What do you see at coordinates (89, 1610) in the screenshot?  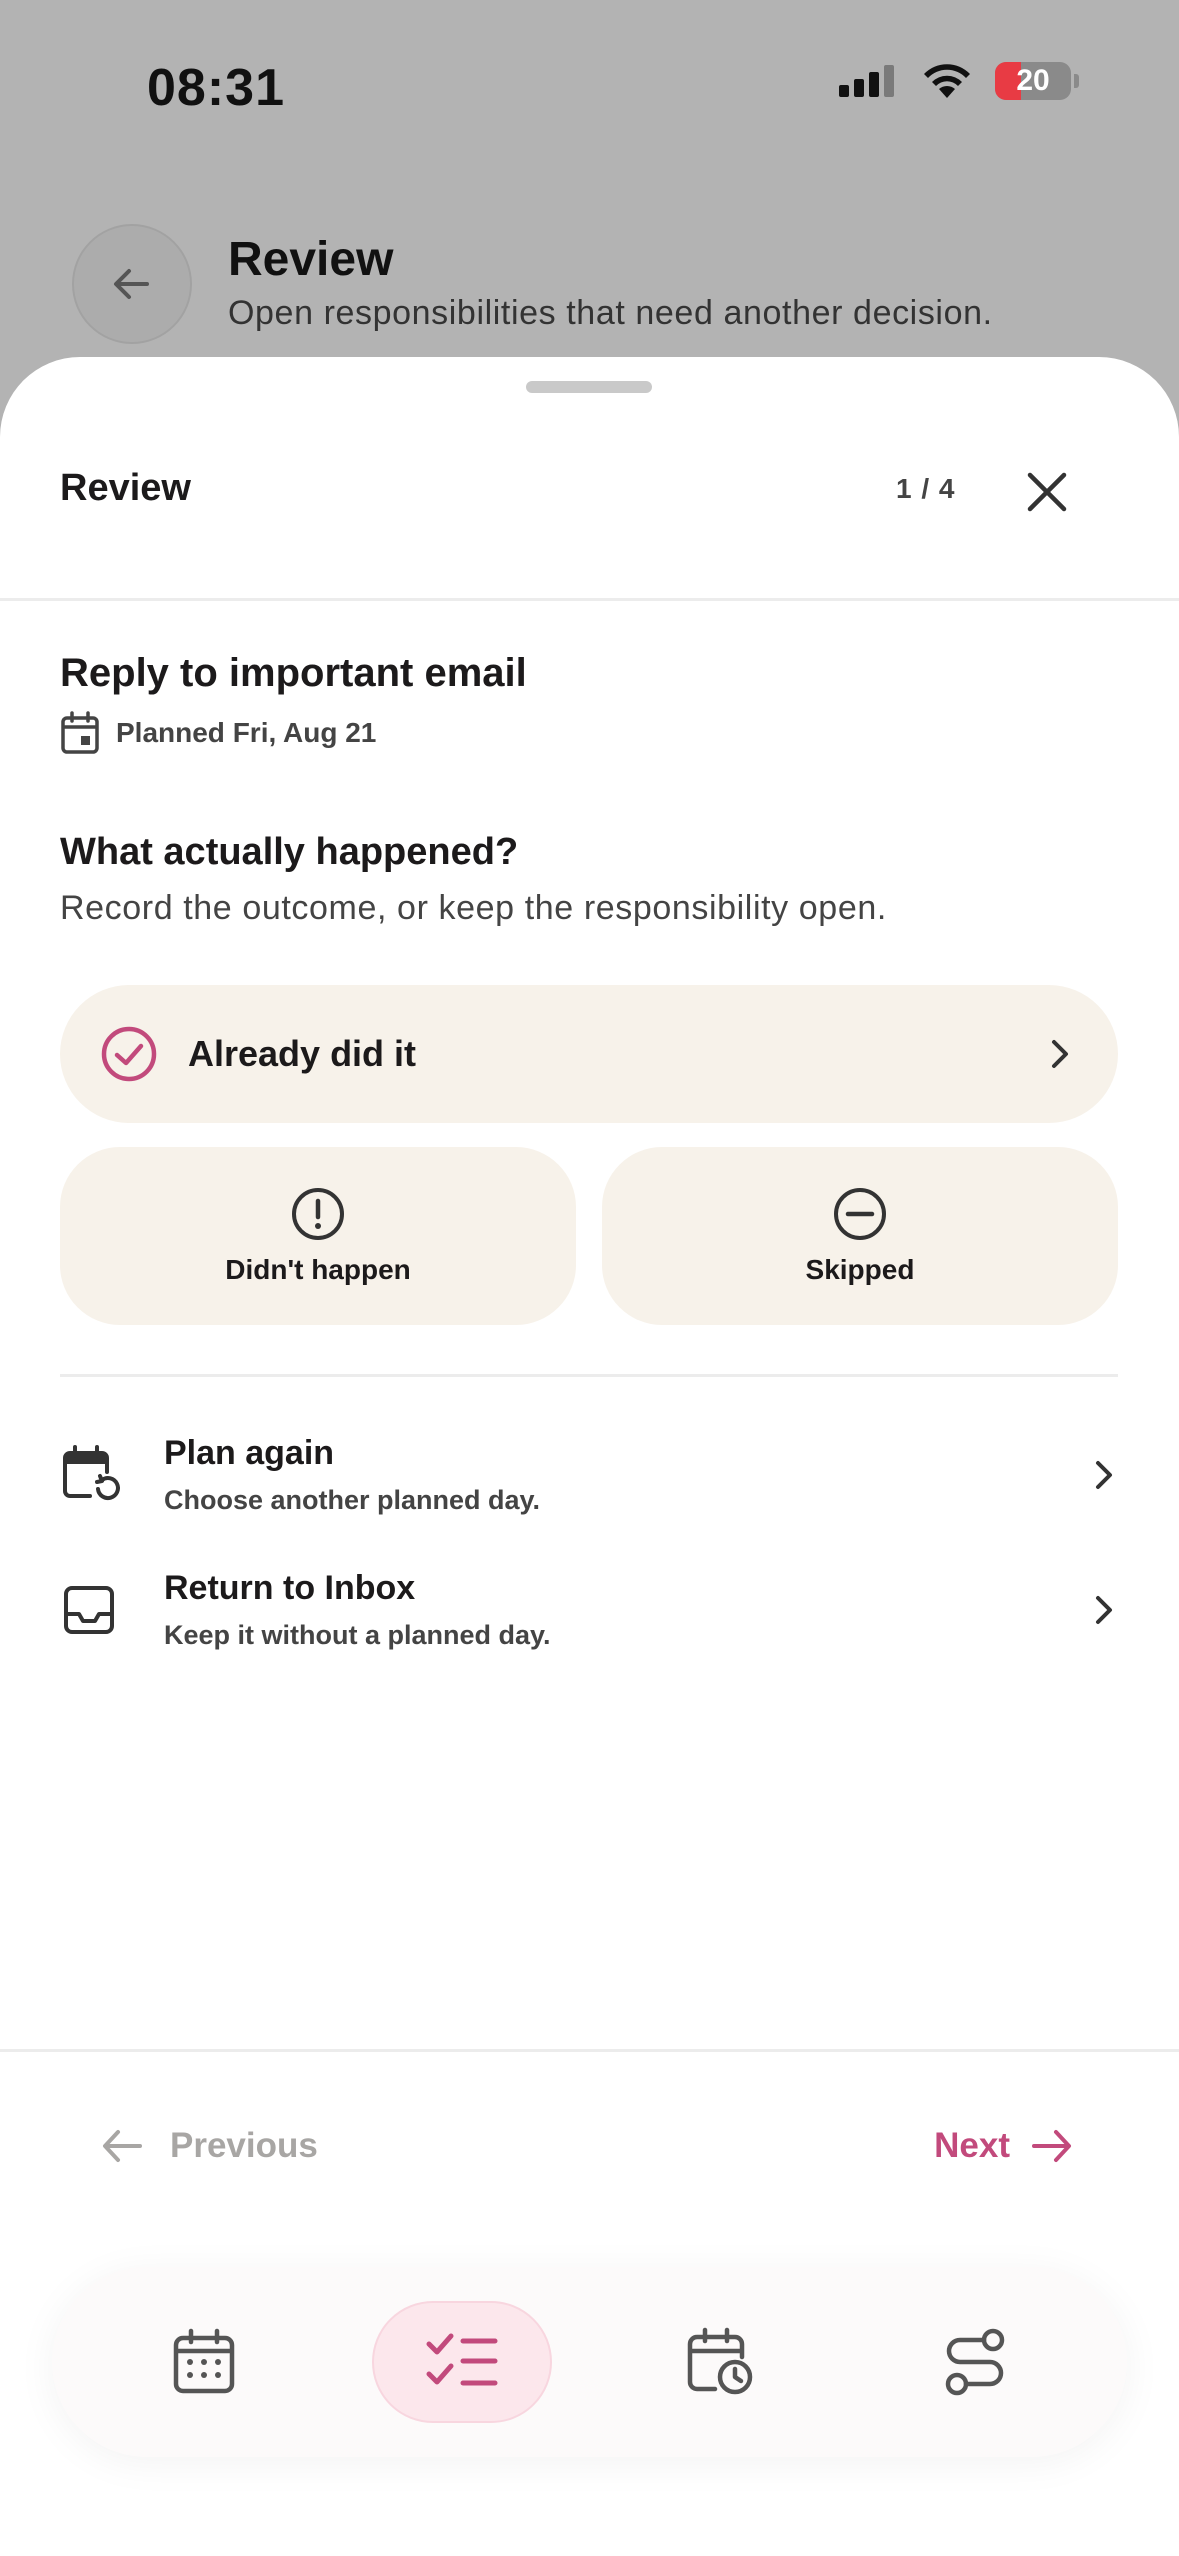 I see `inbox-icon` at bounding box center [89, 1610].